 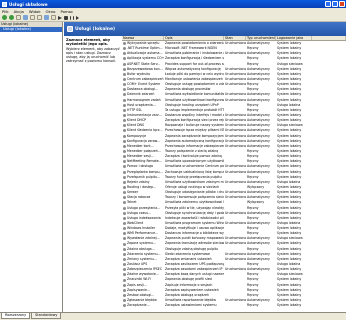 I want to click on show-tree-icon, so click(x=25, y=17).